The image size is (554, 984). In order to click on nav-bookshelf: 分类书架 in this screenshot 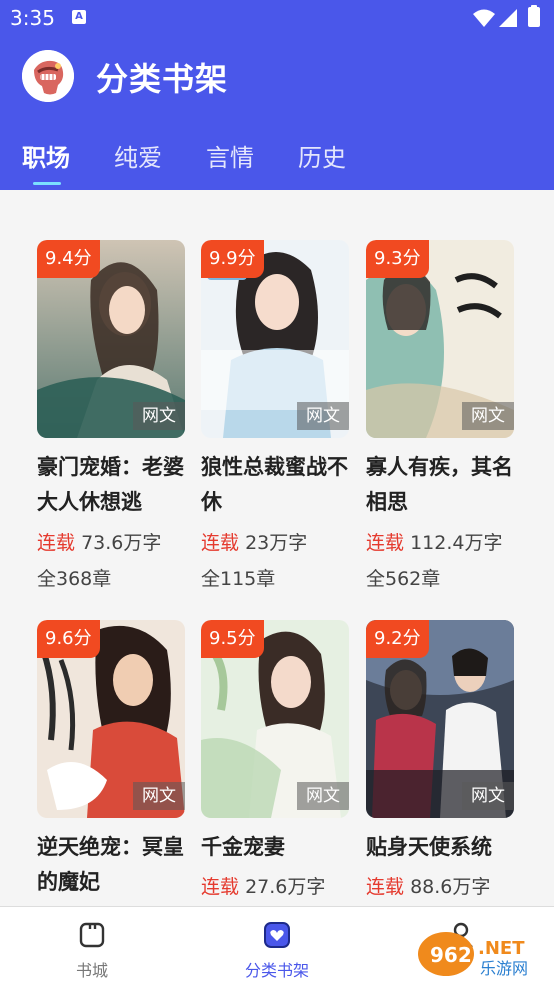, I will do `click(277, 945)`.